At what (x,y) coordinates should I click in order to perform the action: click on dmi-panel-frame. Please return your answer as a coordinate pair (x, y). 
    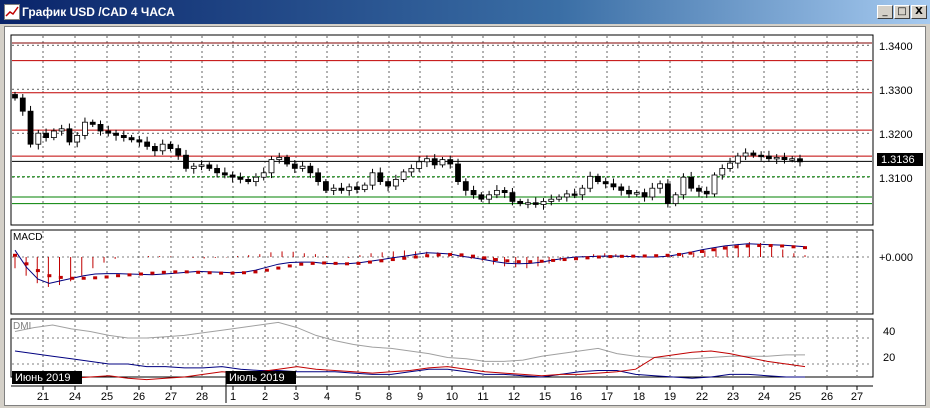
    Looking at the image, I should click on (442, 348).